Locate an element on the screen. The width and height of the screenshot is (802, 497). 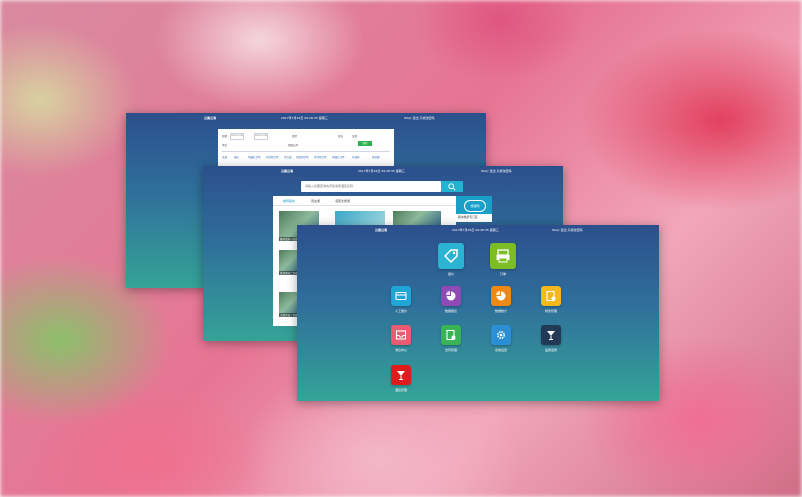
tab-northwest: 滇西北旅游 is located at coordinates (342, 201).